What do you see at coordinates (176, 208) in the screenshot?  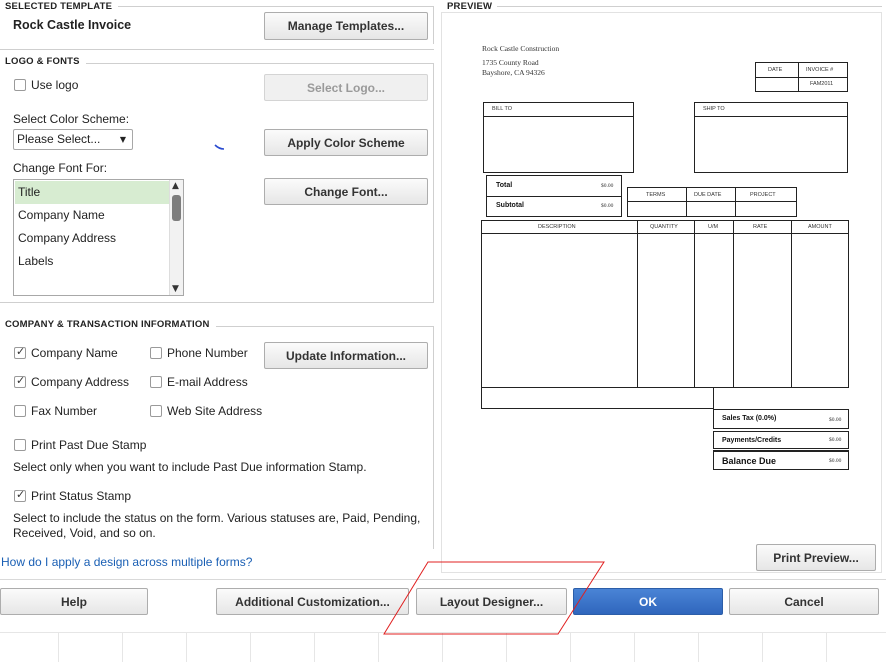 I see `scroll-thumb` at bounding box center [176, 208].